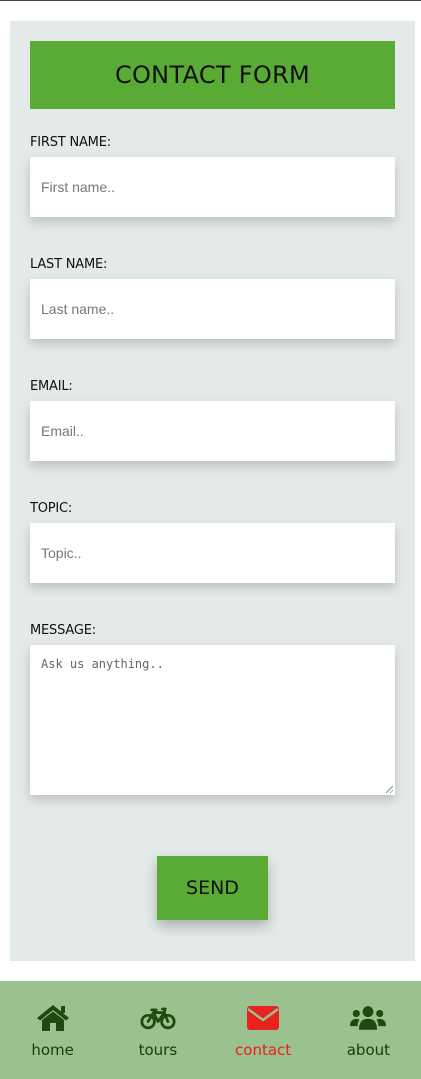  What do you see at coordinates (102, 664) in the screenshot?
I see `message-placeholder: Ask us anything..` at bounding box center [102, 664].